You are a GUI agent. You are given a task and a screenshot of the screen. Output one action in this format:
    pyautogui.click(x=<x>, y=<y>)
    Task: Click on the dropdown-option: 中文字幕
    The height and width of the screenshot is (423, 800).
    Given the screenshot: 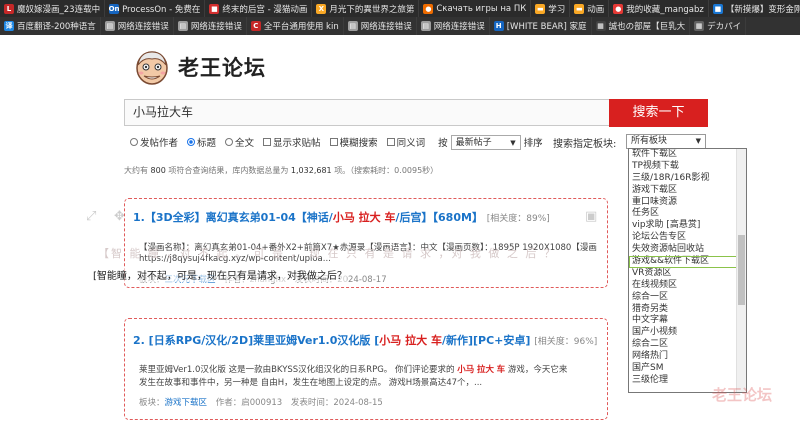 What is the action you would take?
    pyautogui.click(x=687, y=321)
    